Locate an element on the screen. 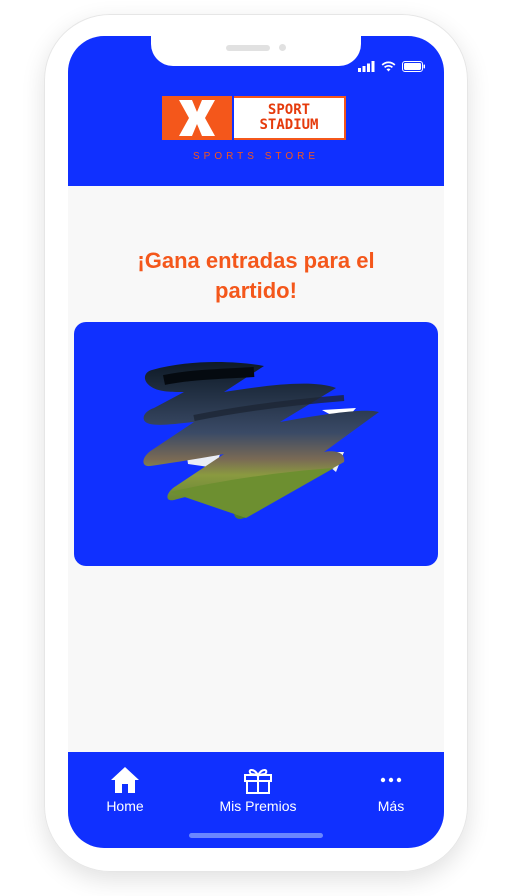 The width and height of the screenshot is (511, 896). bottom-navigation: Home Mis Premios Más is located at coordinates (256, 800).